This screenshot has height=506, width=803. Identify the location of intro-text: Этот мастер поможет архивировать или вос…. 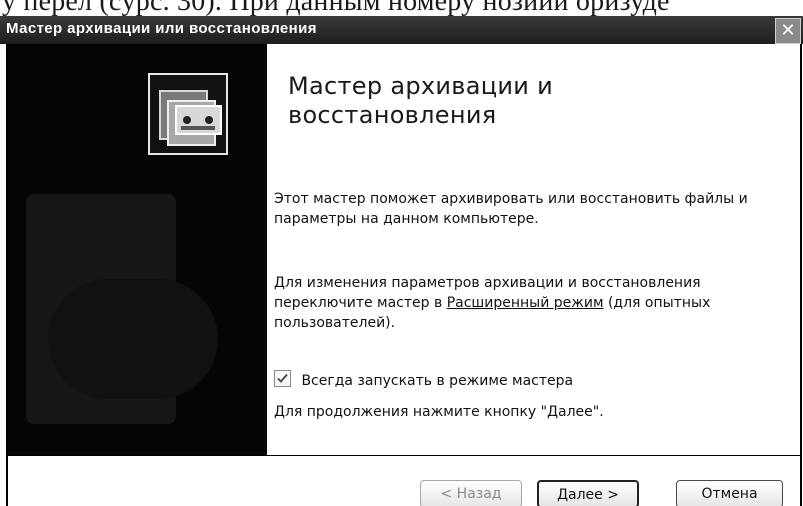
(511, 209).